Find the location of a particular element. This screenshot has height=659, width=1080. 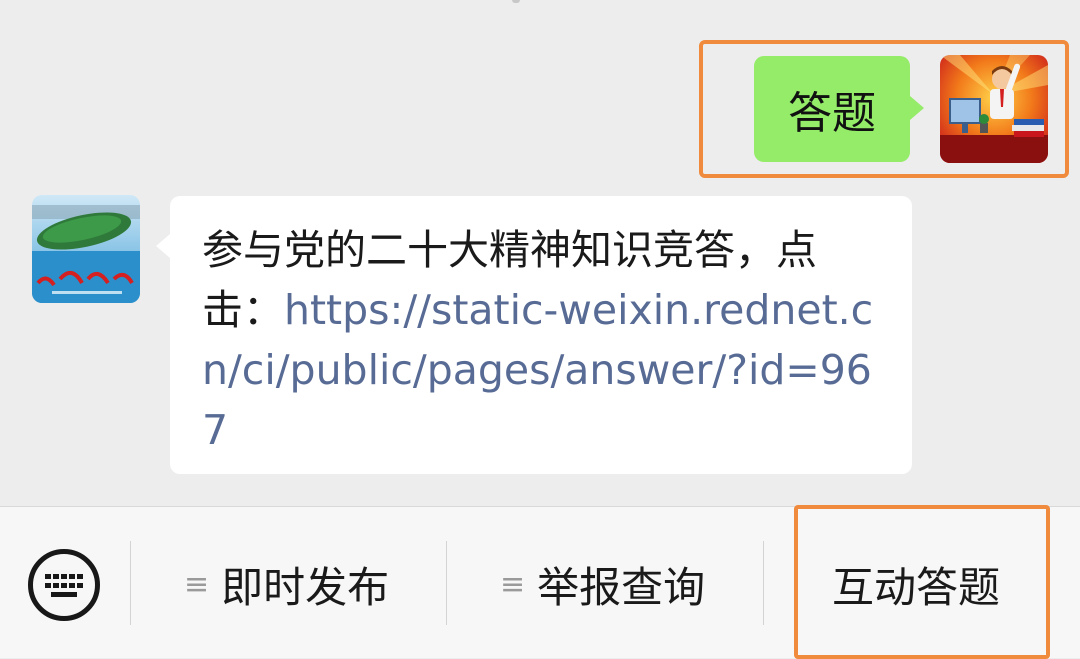

keyboard-toggle-button is located at coordinates (64, 585).